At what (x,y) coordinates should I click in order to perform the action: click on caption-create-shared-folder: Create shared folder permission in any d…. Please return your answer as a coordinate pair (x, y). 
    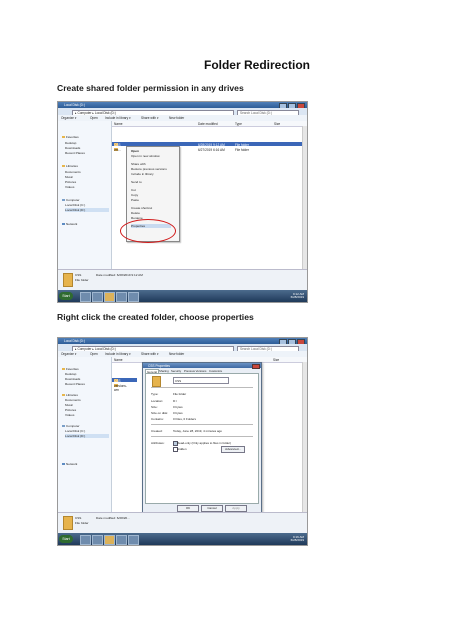
    Looking at the image, I should click on (150, 88).